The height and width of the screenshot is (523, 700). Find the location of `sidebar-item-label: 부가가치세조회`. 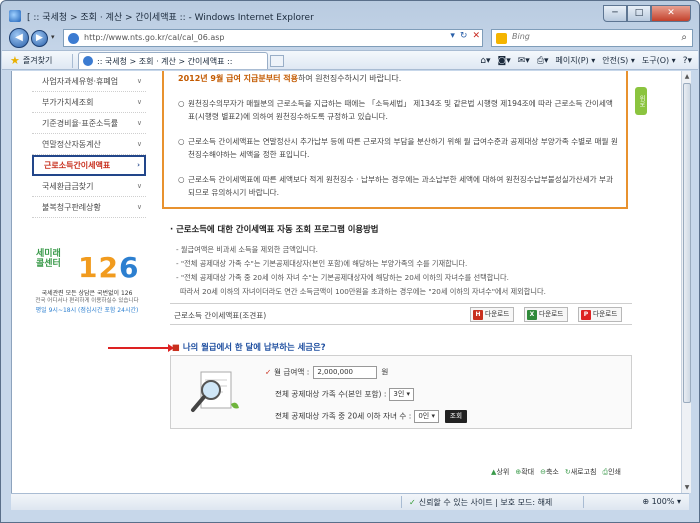

sidebar-item-label: 부가가치세조회 is located at coordinates (68, 102).